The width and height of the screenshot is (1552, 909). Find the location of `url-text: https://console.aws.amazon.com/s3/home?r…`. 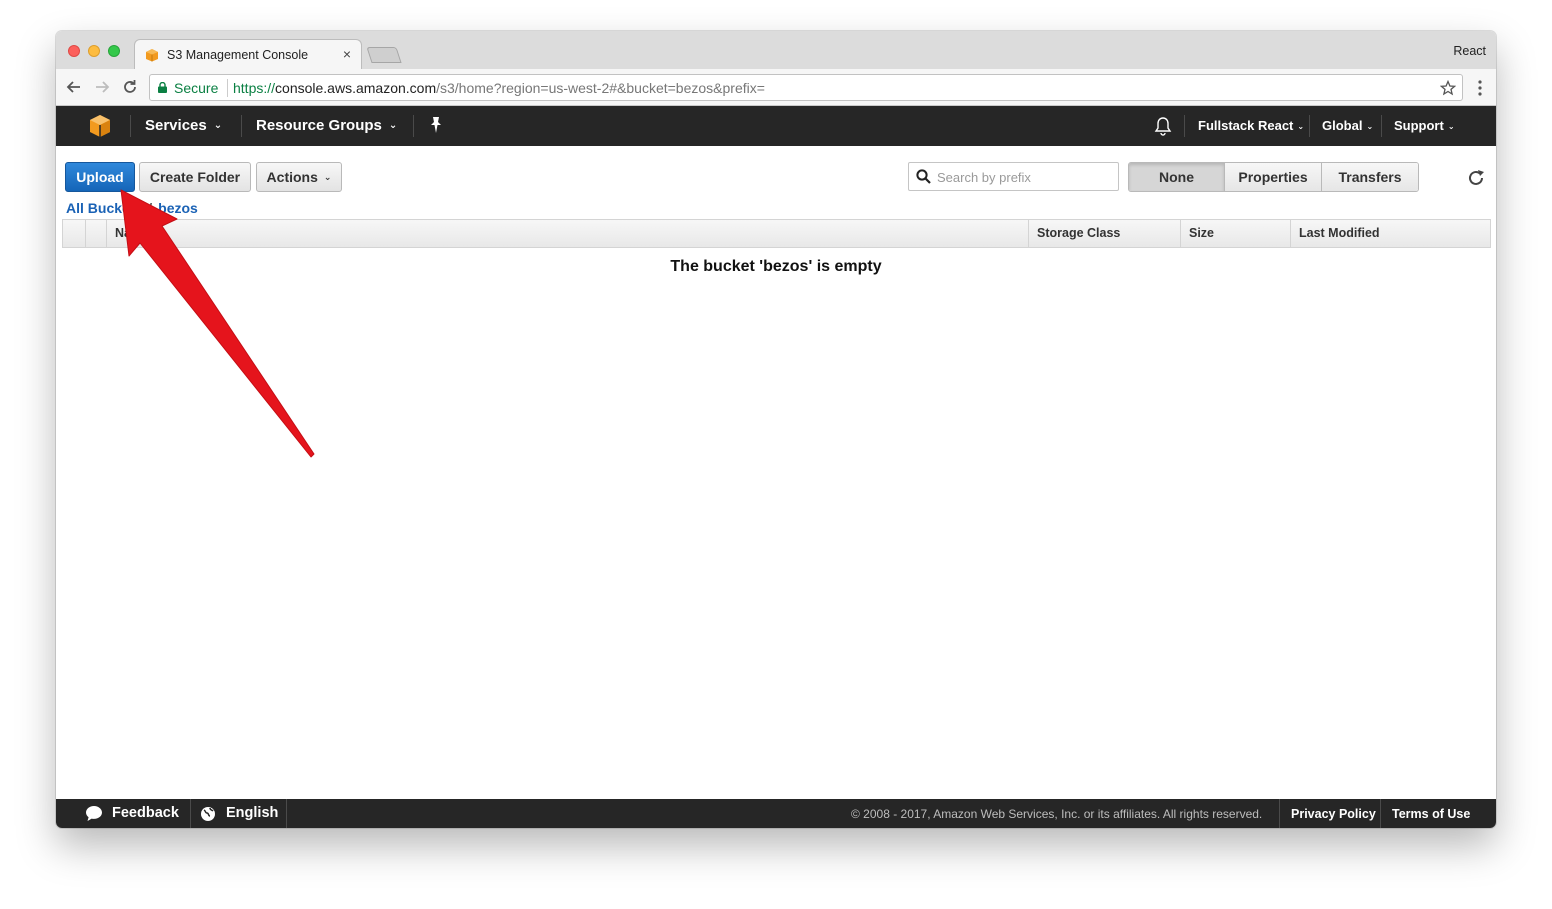

url-text: https://console.aws.amazon.com/s3/home?r… is located at coordinates (499, 88).